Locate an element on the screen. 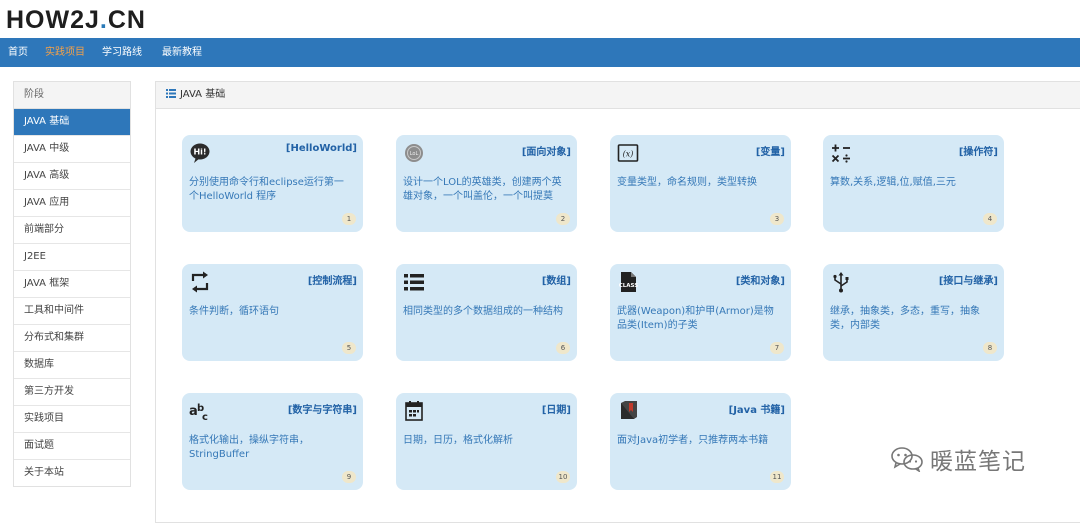 This screenshot has height=523, width=1080. nav-item-home: 首页 is located at coordinates (18, 52).